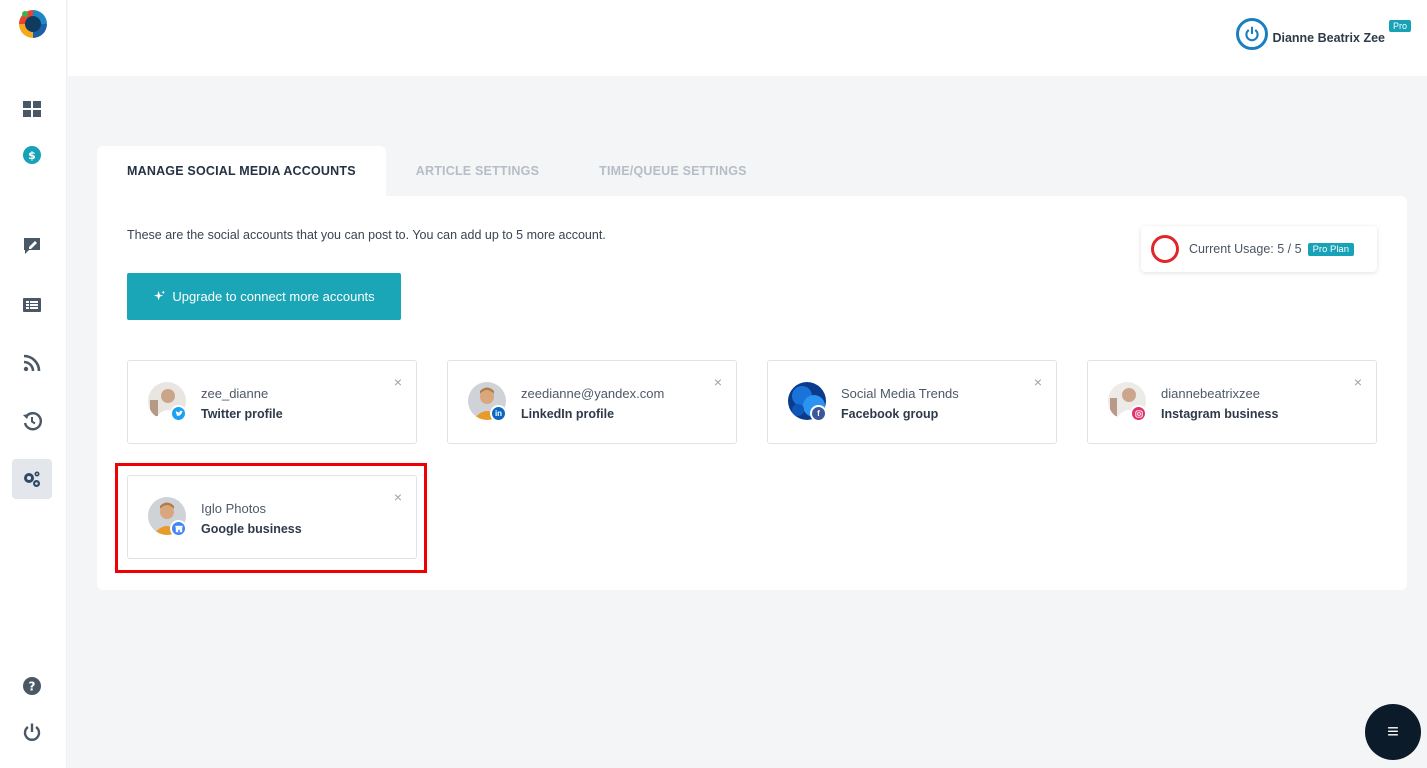 The image size is (1427, 768). What do you see at coordinates (890, 414) in the screenshot?
I see `account-type: Facebook group` at bounding box center [890, 414].